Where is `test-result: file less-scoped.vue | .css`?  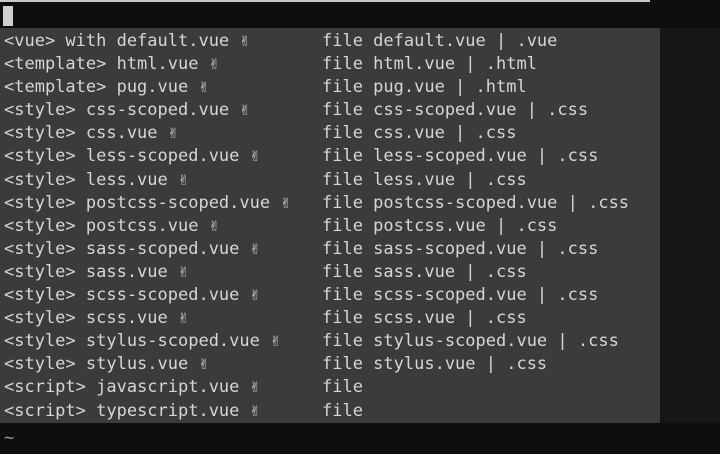
test-result: file less-scoped.vue | .css is located at coordinates (460, 156).